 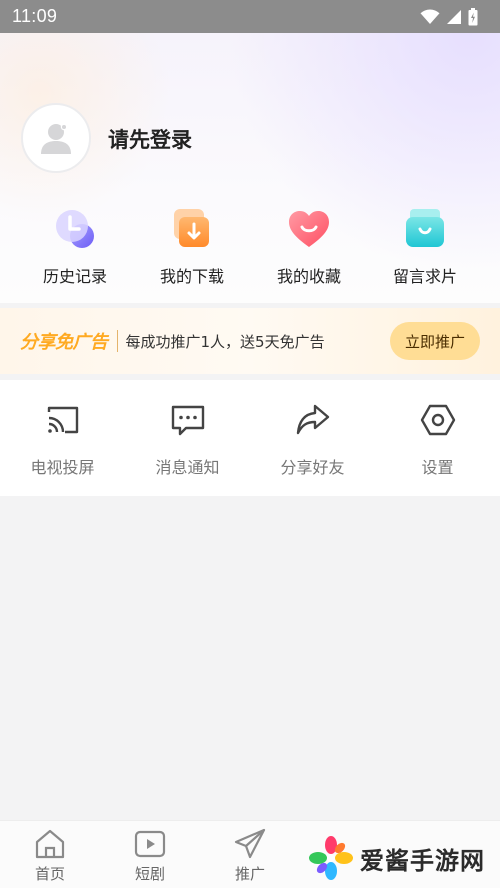 I want to click on quick-actions: 历史记录 我的下载 我的收藏 留言求片, so click(x=250, y=250).